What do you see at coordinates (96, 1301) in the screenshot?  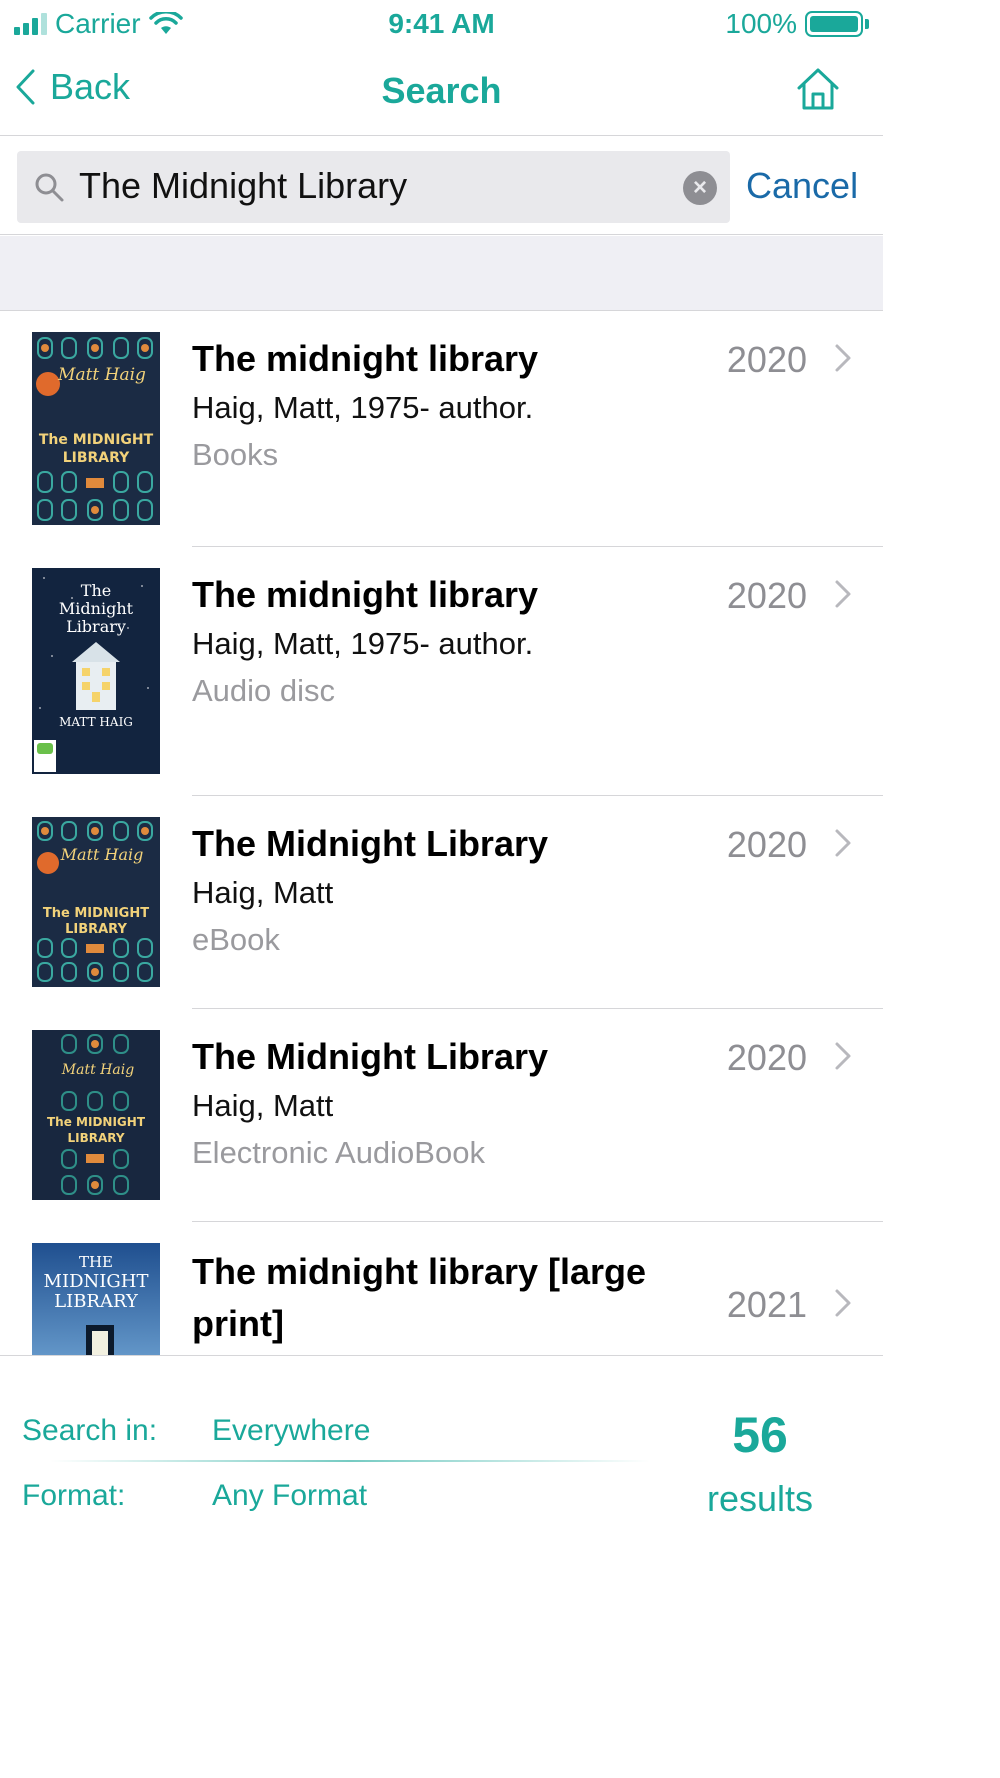 I see `cover-title-line3: LIBRARY` at bounding box center [96, 1301].